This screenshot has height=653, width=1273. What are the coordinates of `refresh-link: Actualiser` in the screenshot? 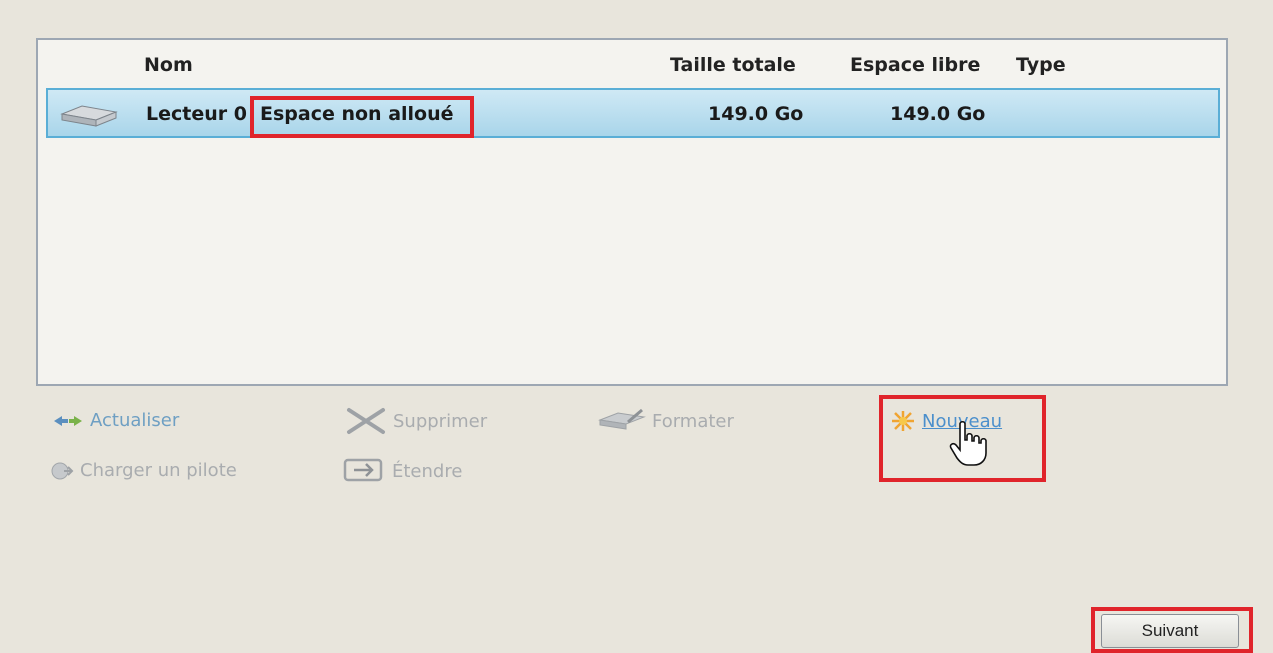 It's located at (115, 420).